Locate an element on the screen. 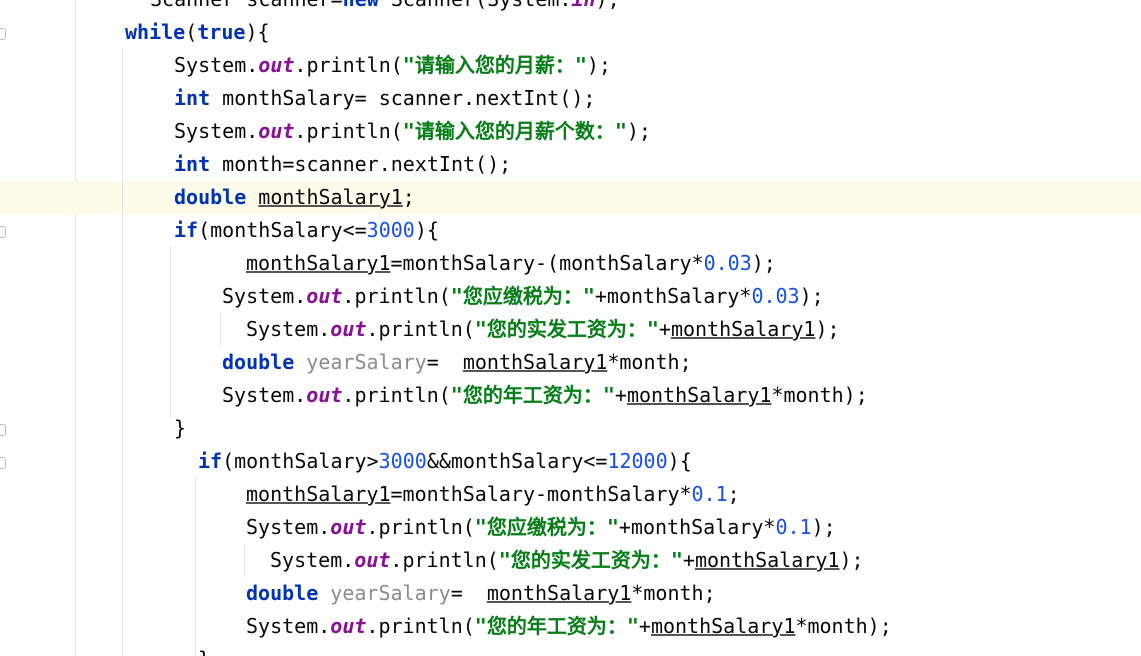  code-line: int month=scanner.nextInt(); is located at coordinates (342, 164).